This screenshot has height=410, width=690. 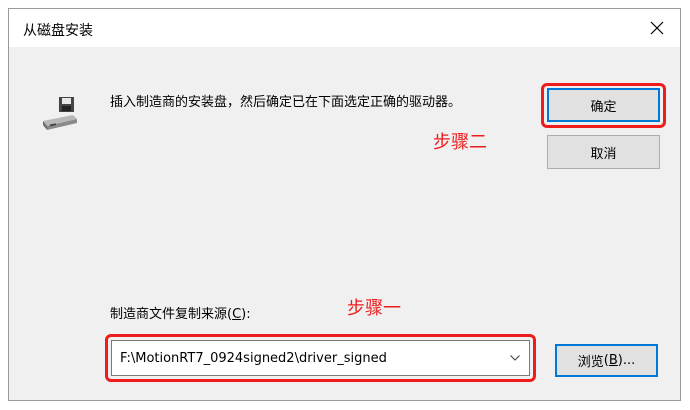 I want to click on source-path-combobox: F:\MotionRT7_0924signed2\driver_signed, so click(x=320, y=358).